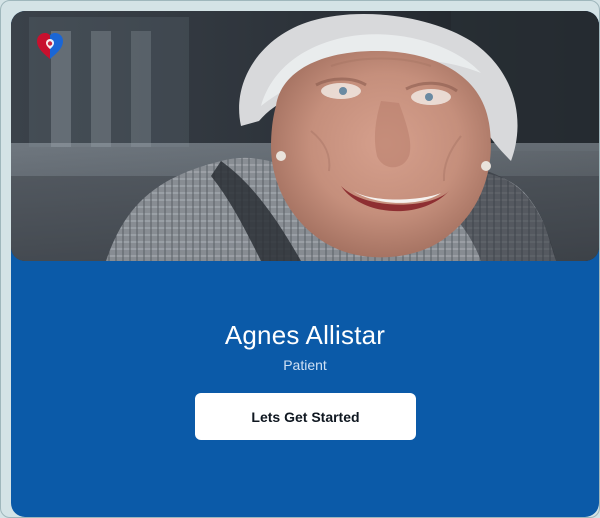 Image resolution: width=600 pixels, height=518 pixels. What do you see at coordinates (305, 335) in the screenshot?
I see `patient-name: Agnes Allistar` at bounding box center [305, 335].